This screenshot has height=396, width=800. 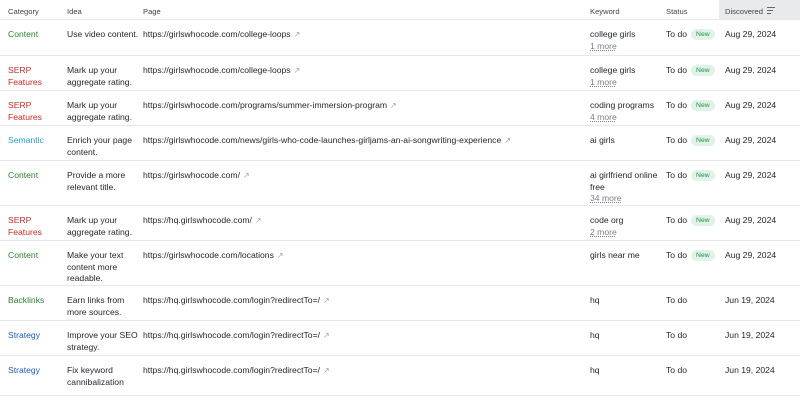 What do you see at coordinates (26, 140) in the screenshot?
I see `category-label: Semantic` at bounding box center [26, 140].